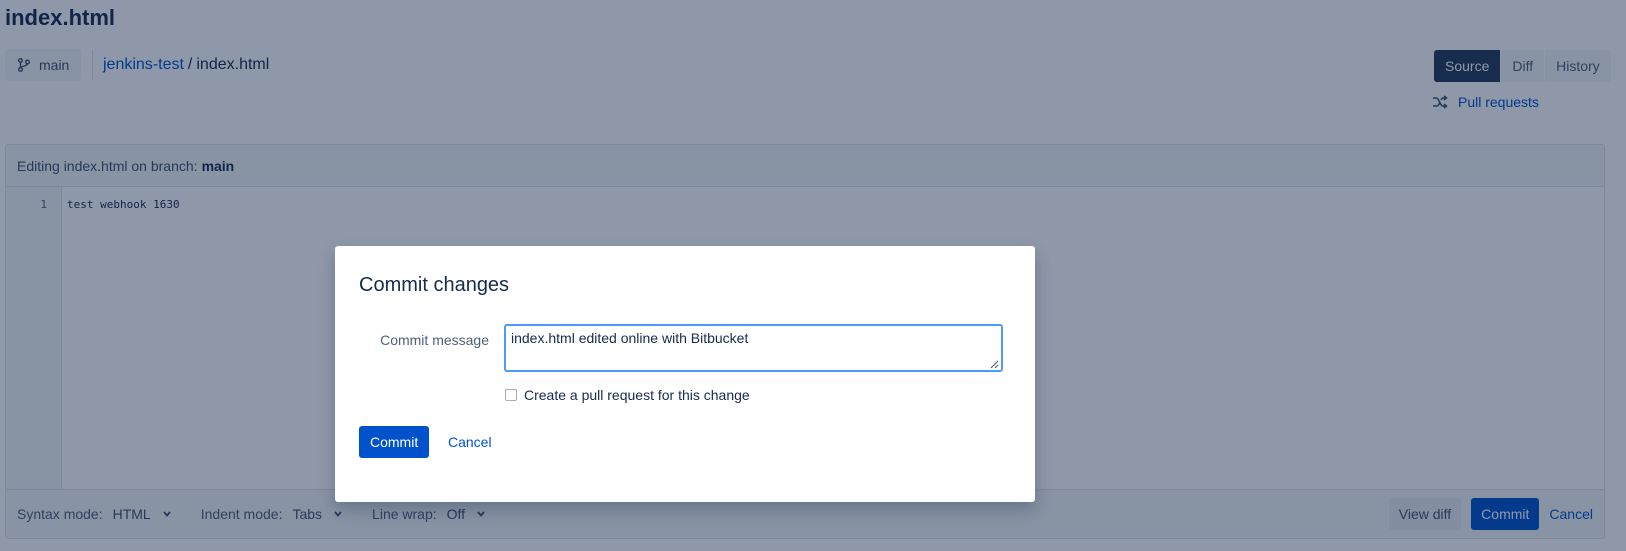 This screenshot has width=1626, height=551. I want to click on create-pr-label: Create a pull request for this change, so click(637, 395).